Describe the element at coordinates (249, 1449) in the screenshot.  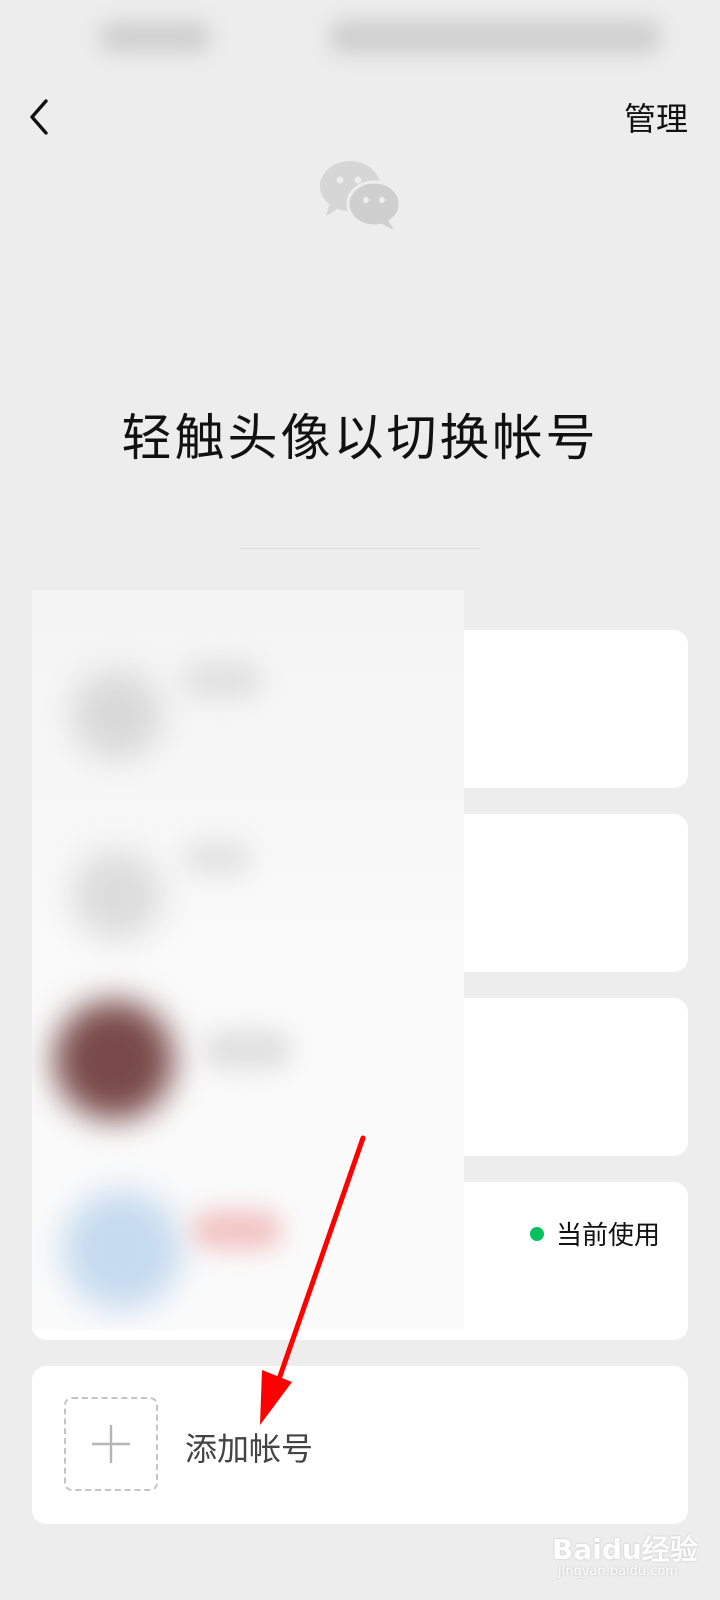
I see `add-account-label: 添加帐号` at that location.